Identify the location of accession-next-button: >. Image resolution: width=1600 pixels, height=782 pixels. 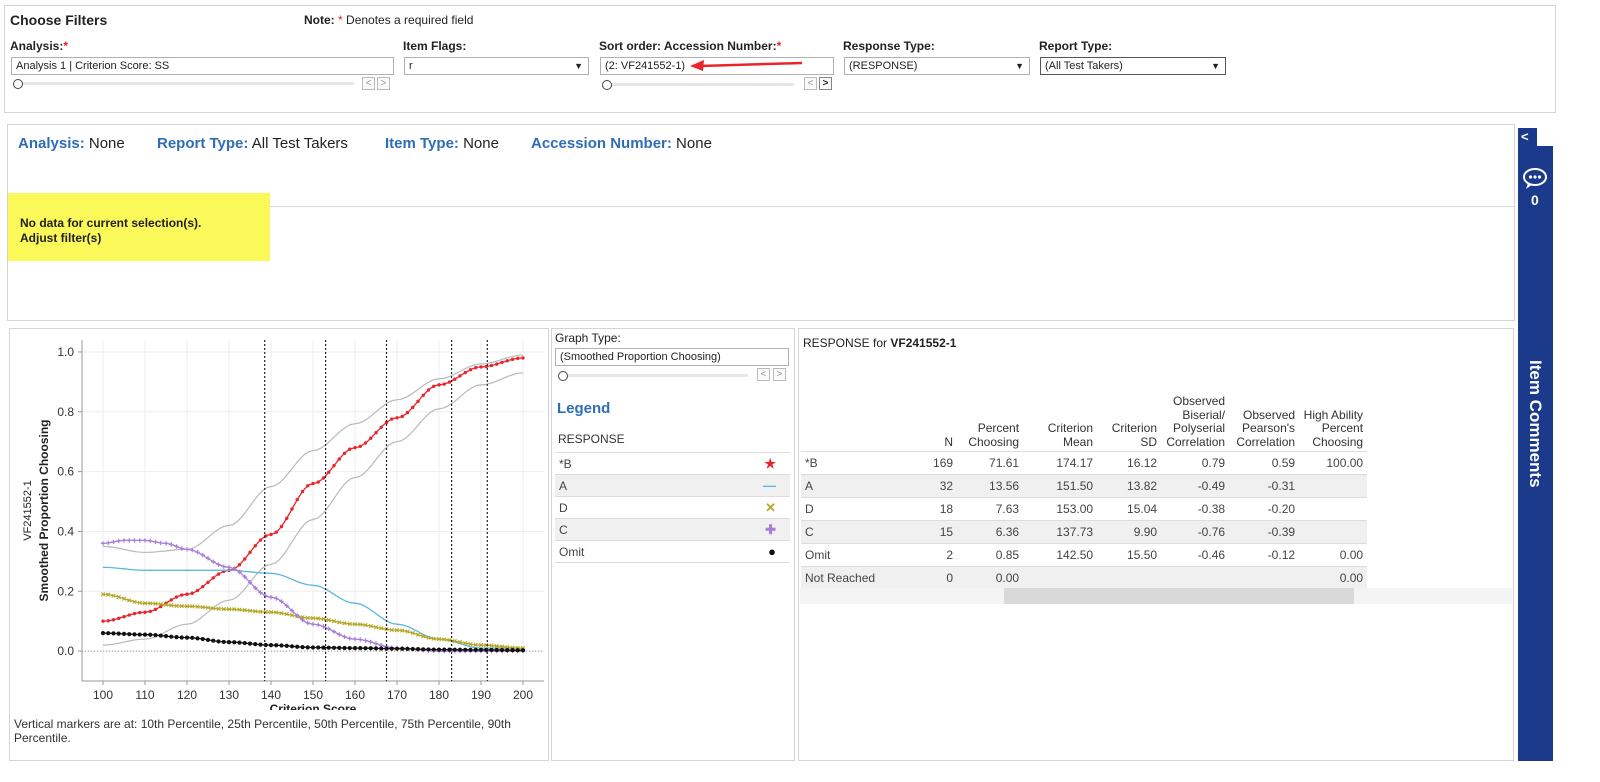
(825, 83).